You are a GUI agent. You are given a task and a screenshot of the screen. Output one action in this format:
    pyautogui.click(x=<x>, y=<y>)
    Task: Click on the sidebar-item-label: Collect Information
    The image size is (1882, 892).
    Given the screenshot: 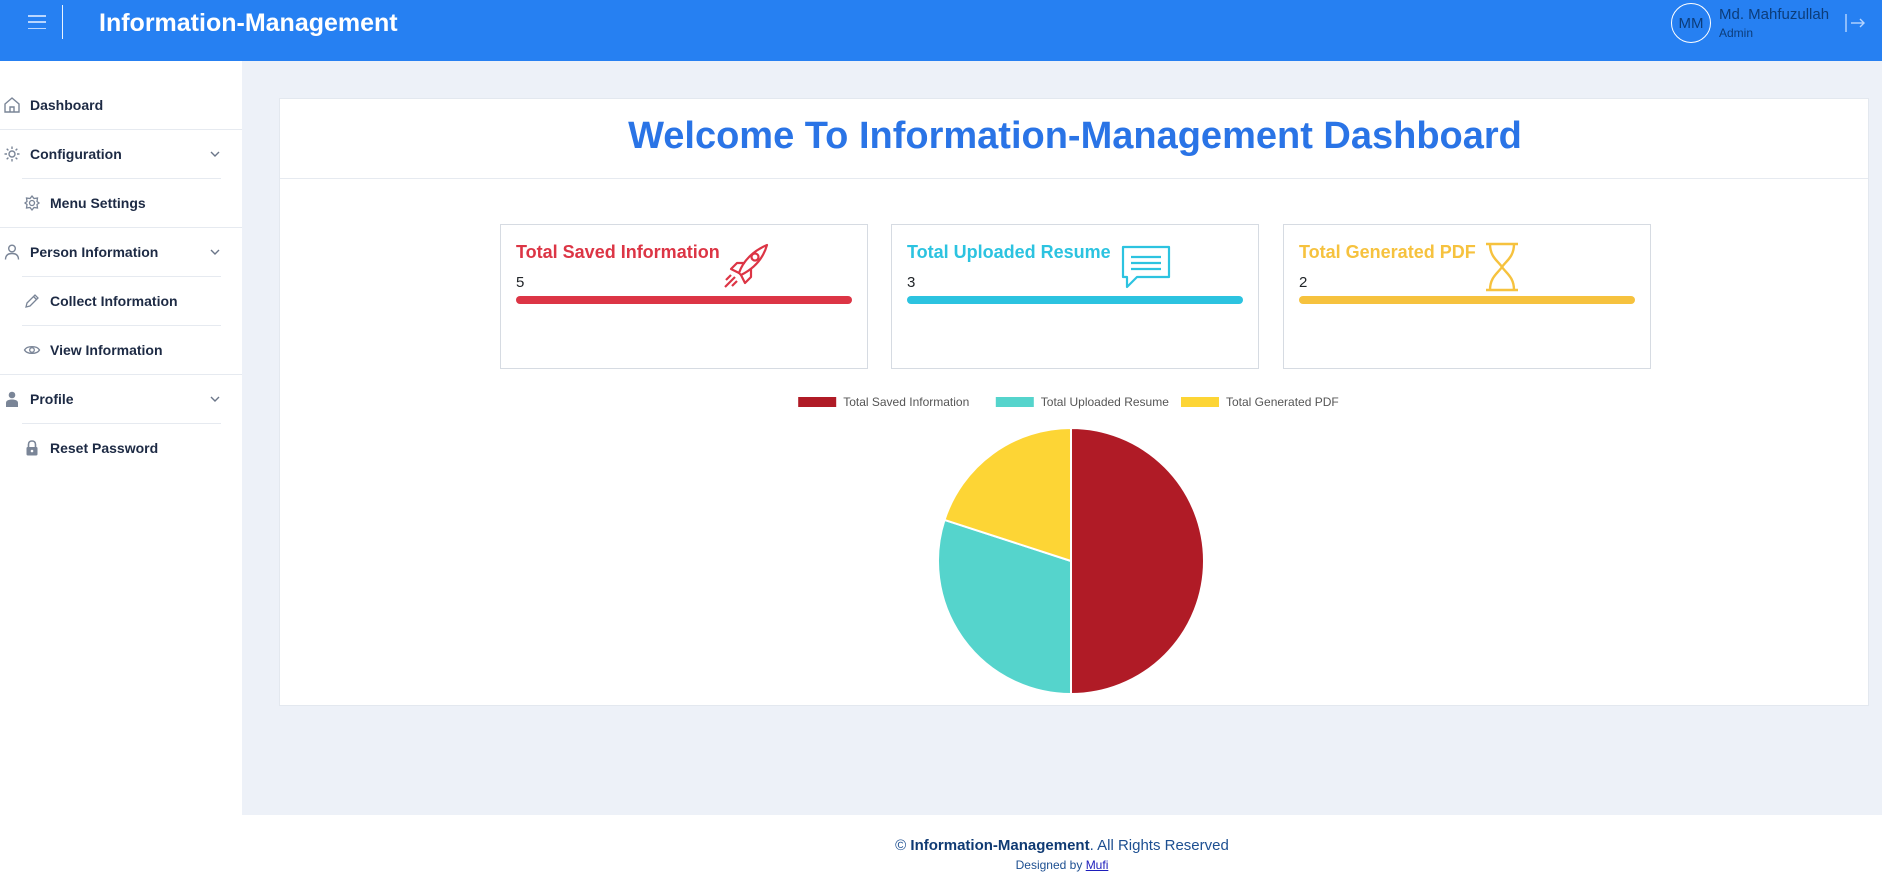 What is the action you would take?
    pyautogui.click(x=114, y=300)
    